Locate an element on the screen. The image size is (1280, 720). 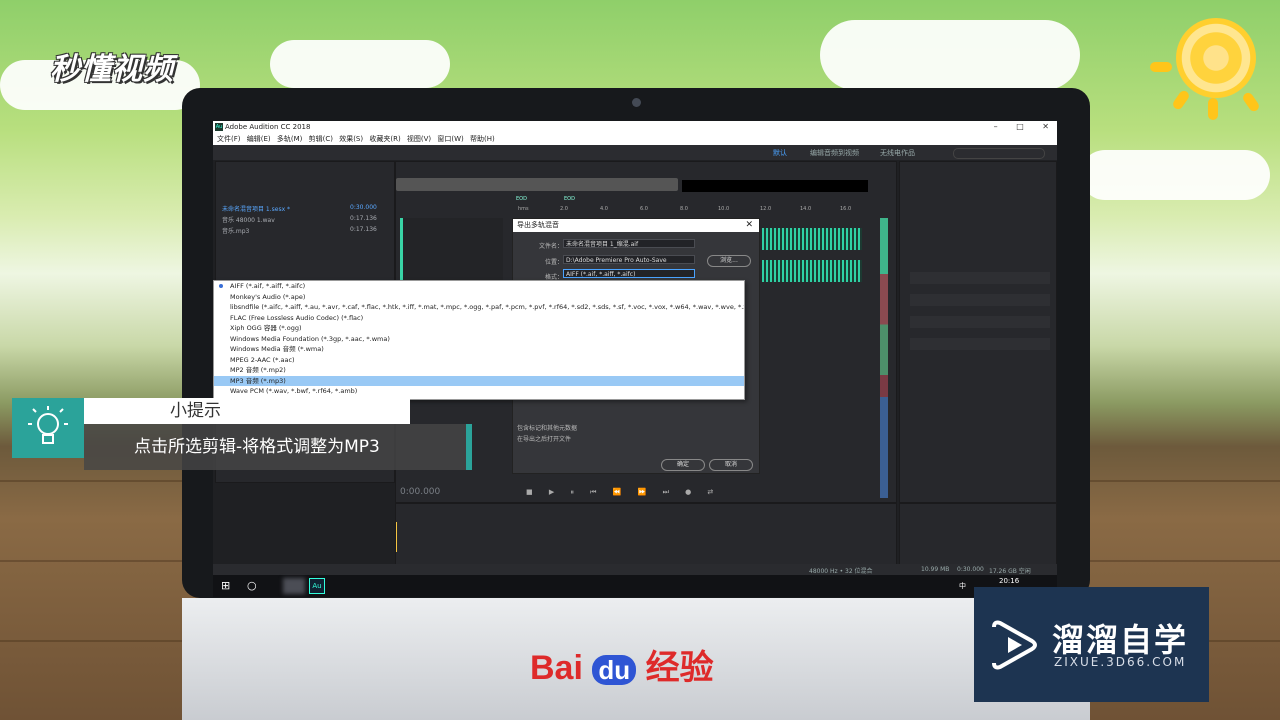
menu-edit: 编辑(E) is located at coordinates (259, 139).